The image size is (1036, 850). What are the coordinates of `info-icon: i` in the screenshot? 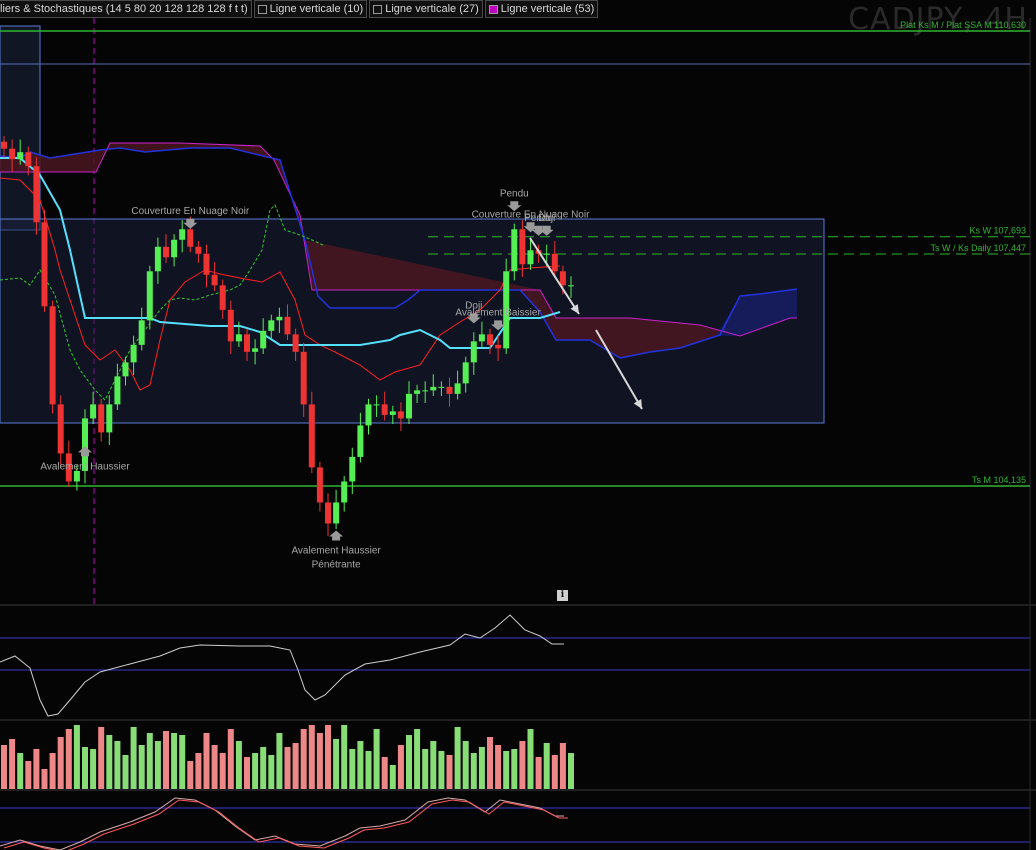 It's located at (562, 595).